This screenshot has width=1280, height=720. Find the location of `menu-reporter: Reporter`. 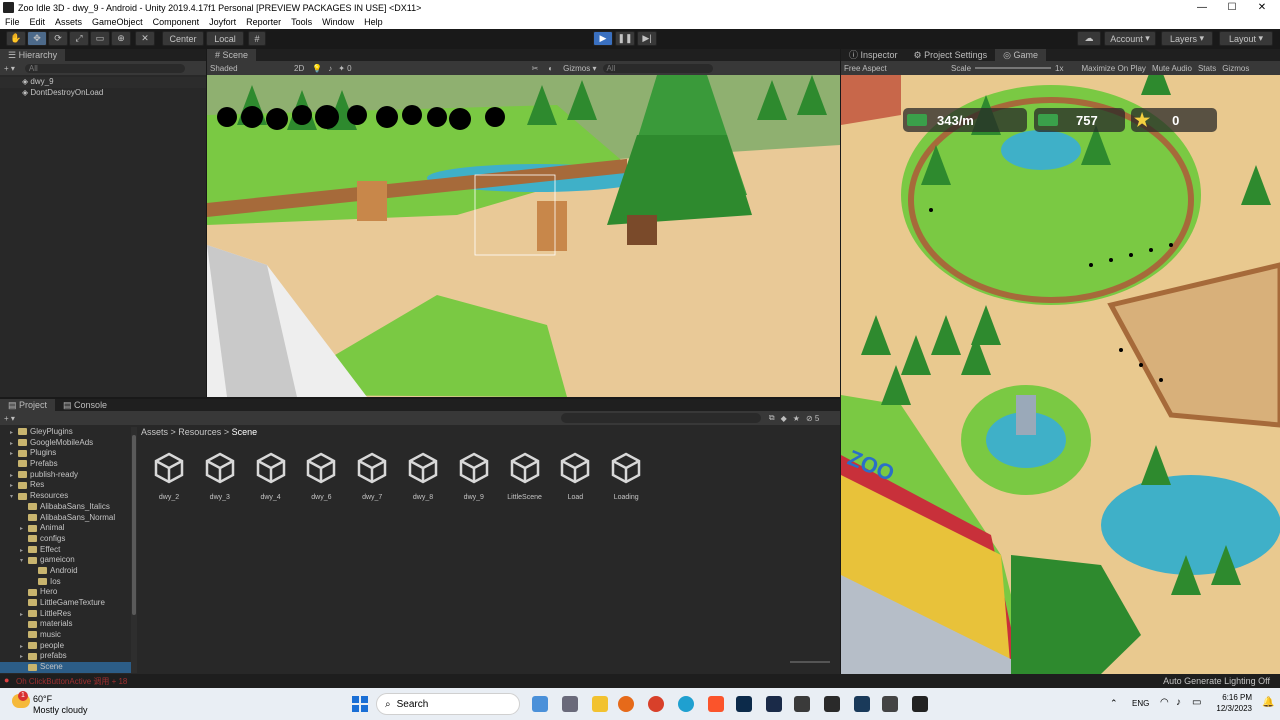

menu-reporter: Reporter is located at coordinates (263, 22).